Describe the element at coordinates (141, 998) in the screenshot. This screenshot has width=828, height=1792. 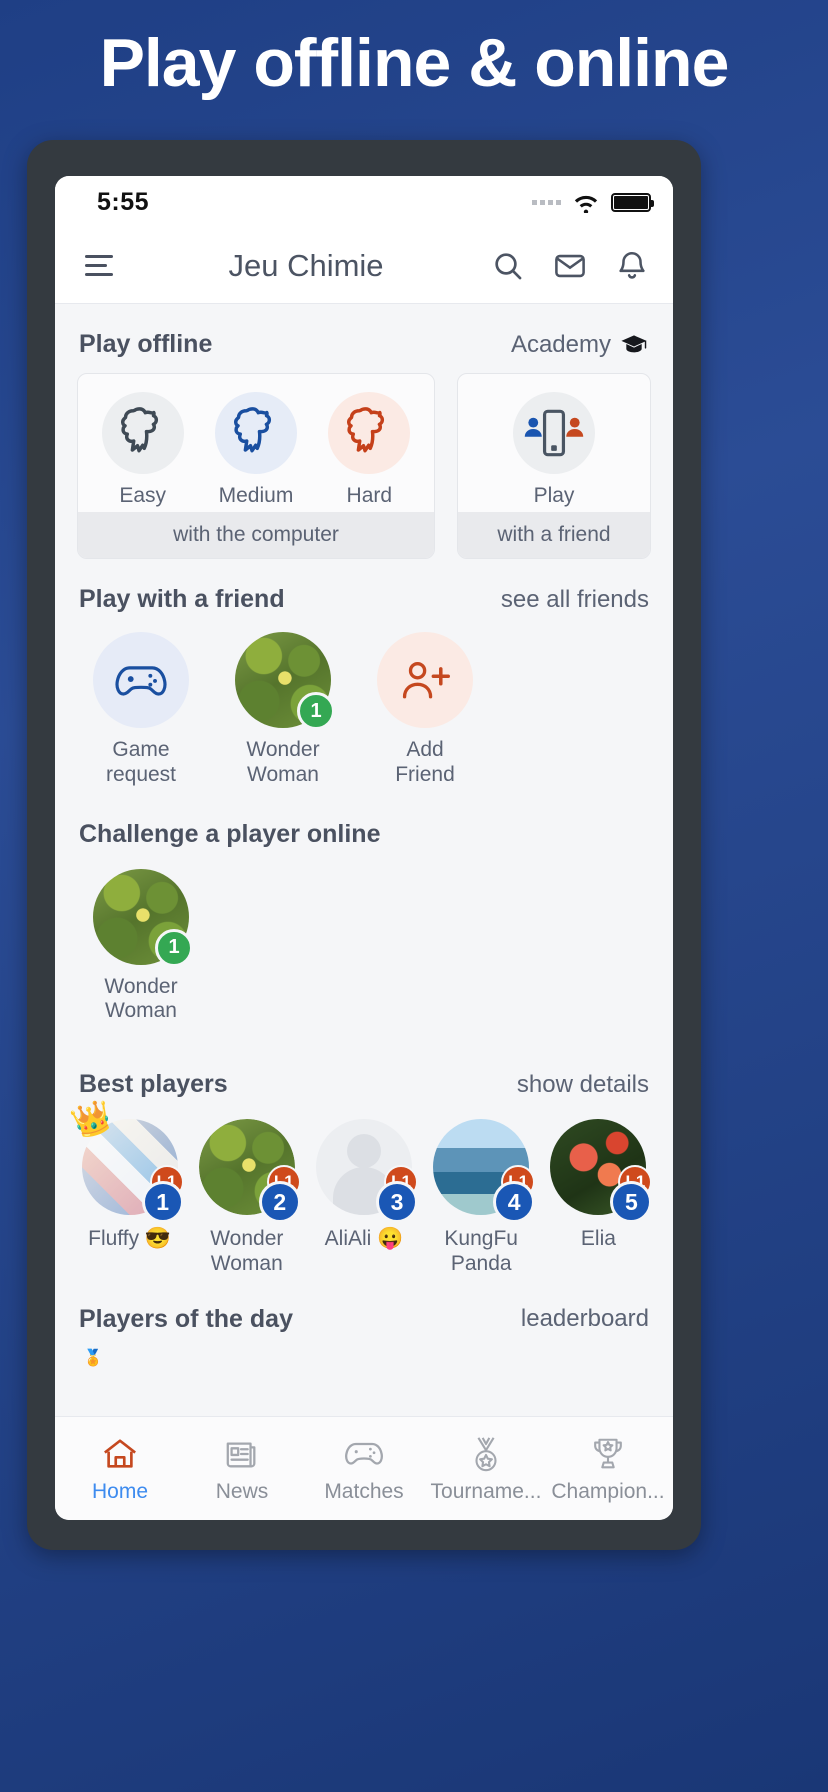
I see `challenge-player-label: Wonder Woman` at that location.